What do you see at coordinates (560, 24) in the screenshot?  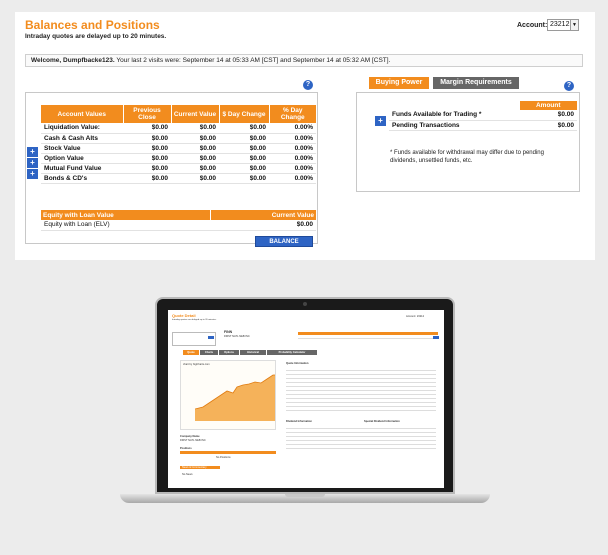 I see `account-value: 23212` at bounding box center [560, 24].